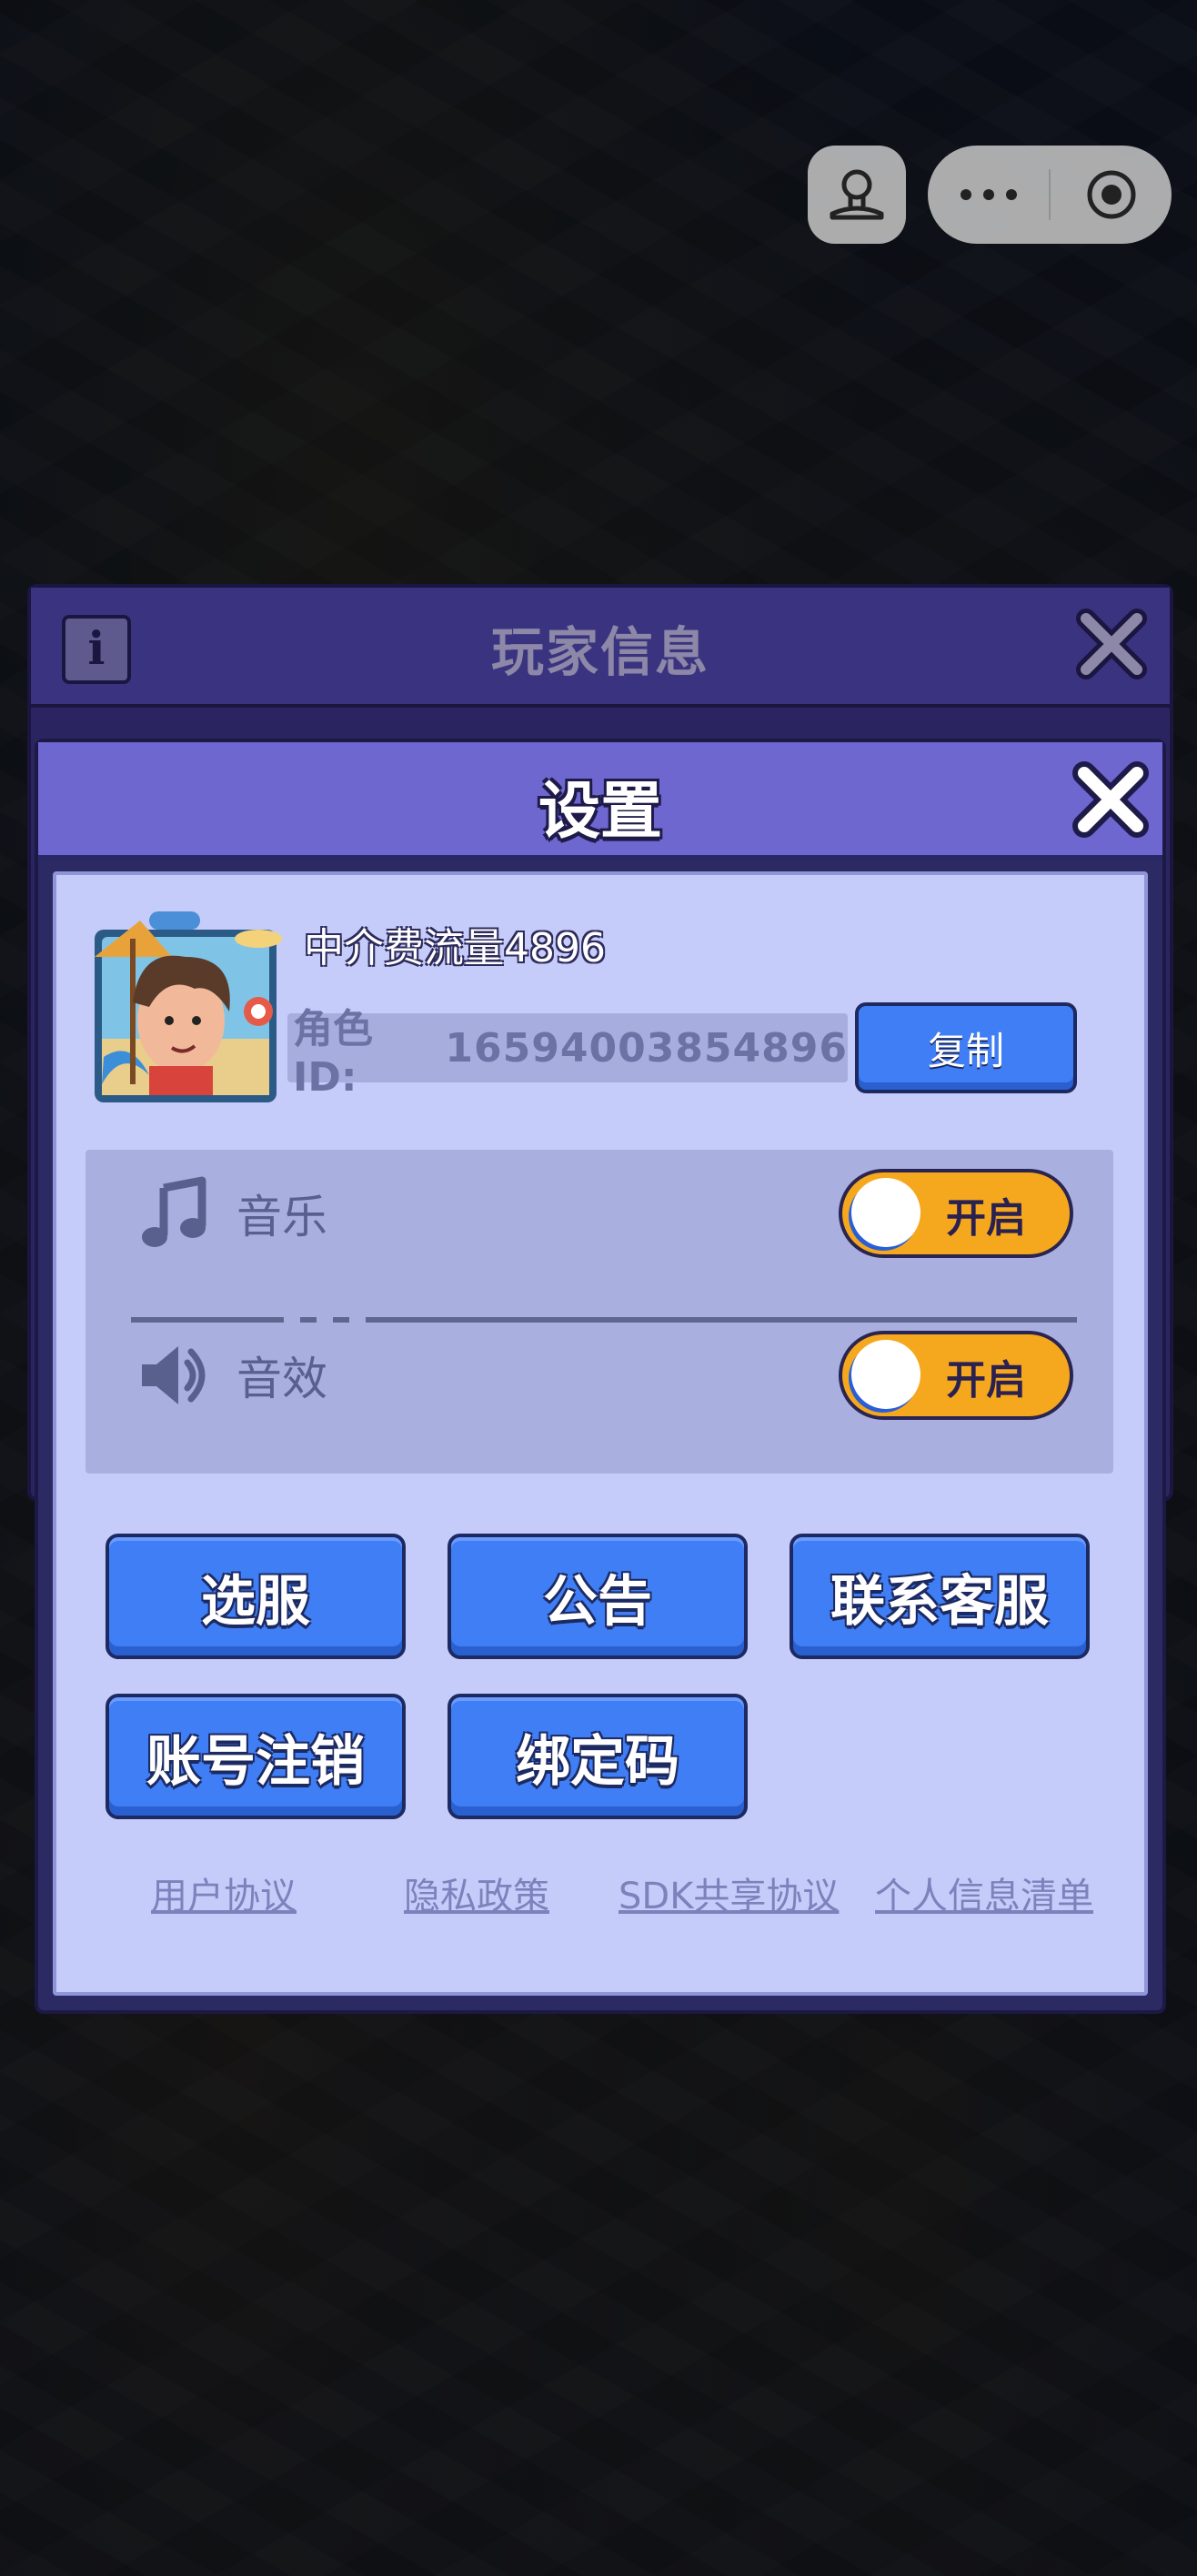 The image size is (1197, 2576). What do you see at coordinates (256, 1596) in the screenshot?
I see `select-server-button: 选服` at bounding box center [256, 1596].